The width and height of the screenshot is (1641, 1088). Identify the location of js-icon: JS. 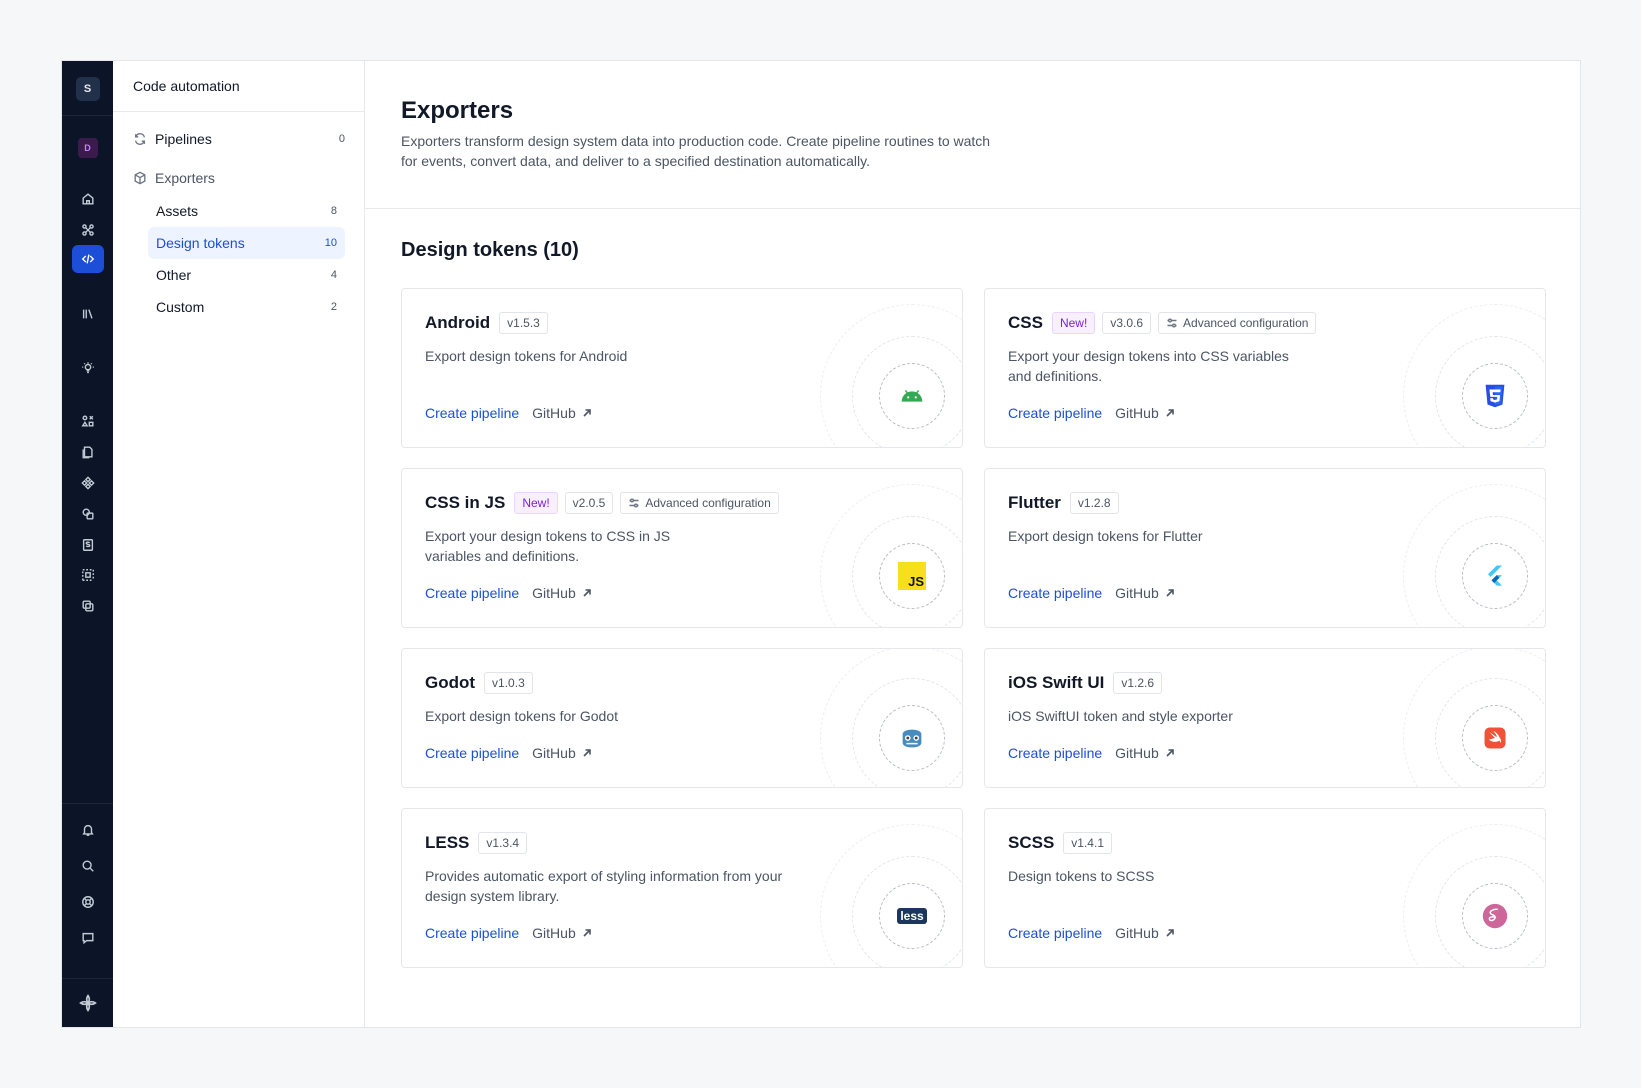
(912, 576).